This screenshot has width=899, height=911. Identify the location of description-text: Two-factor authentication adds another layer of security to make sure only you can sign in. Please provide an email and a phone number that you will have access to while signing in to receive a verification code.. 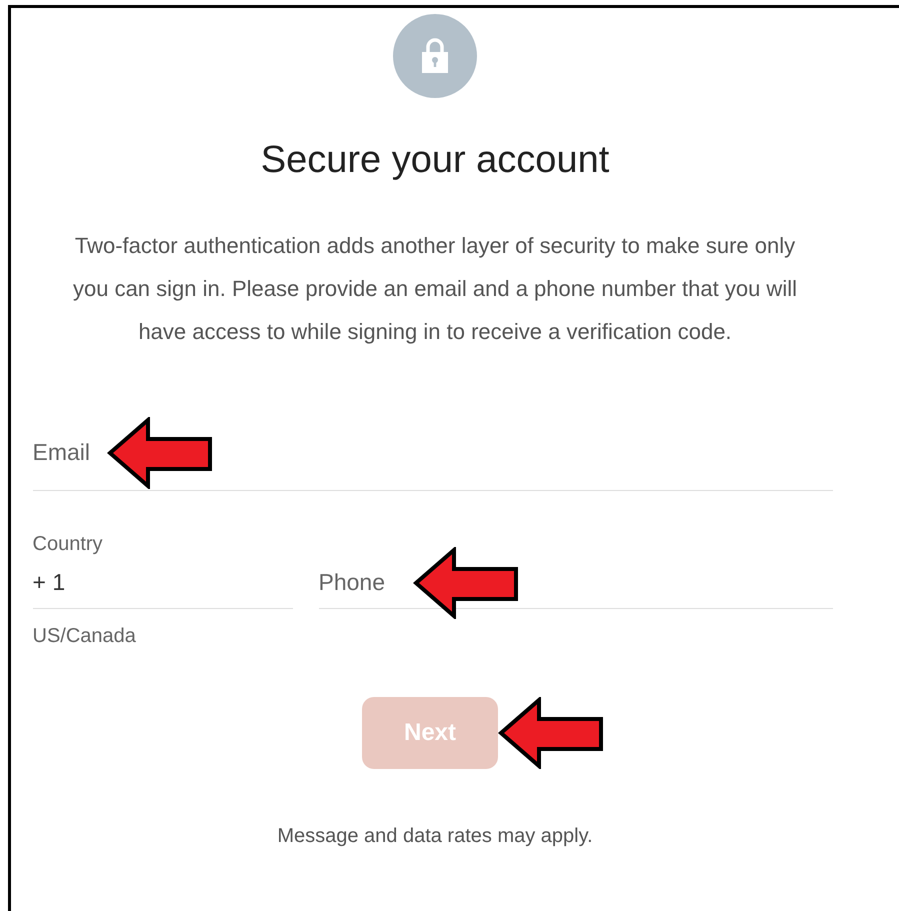
(435, 289).